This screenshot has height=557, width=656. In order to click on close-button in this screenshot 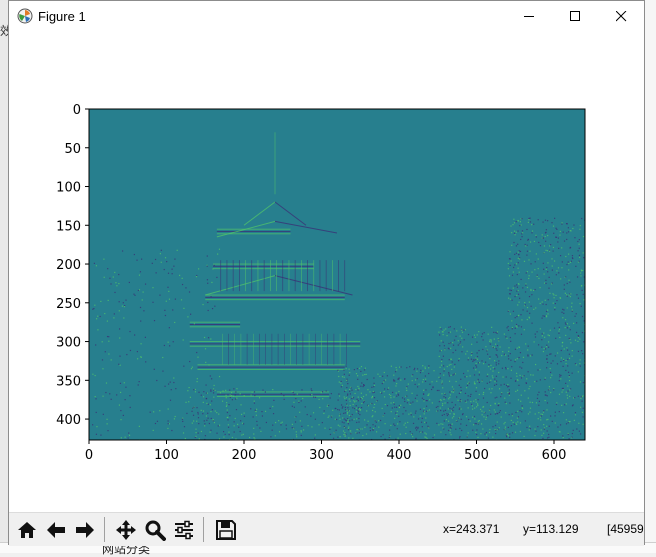, I will do `click(621, 16)`.